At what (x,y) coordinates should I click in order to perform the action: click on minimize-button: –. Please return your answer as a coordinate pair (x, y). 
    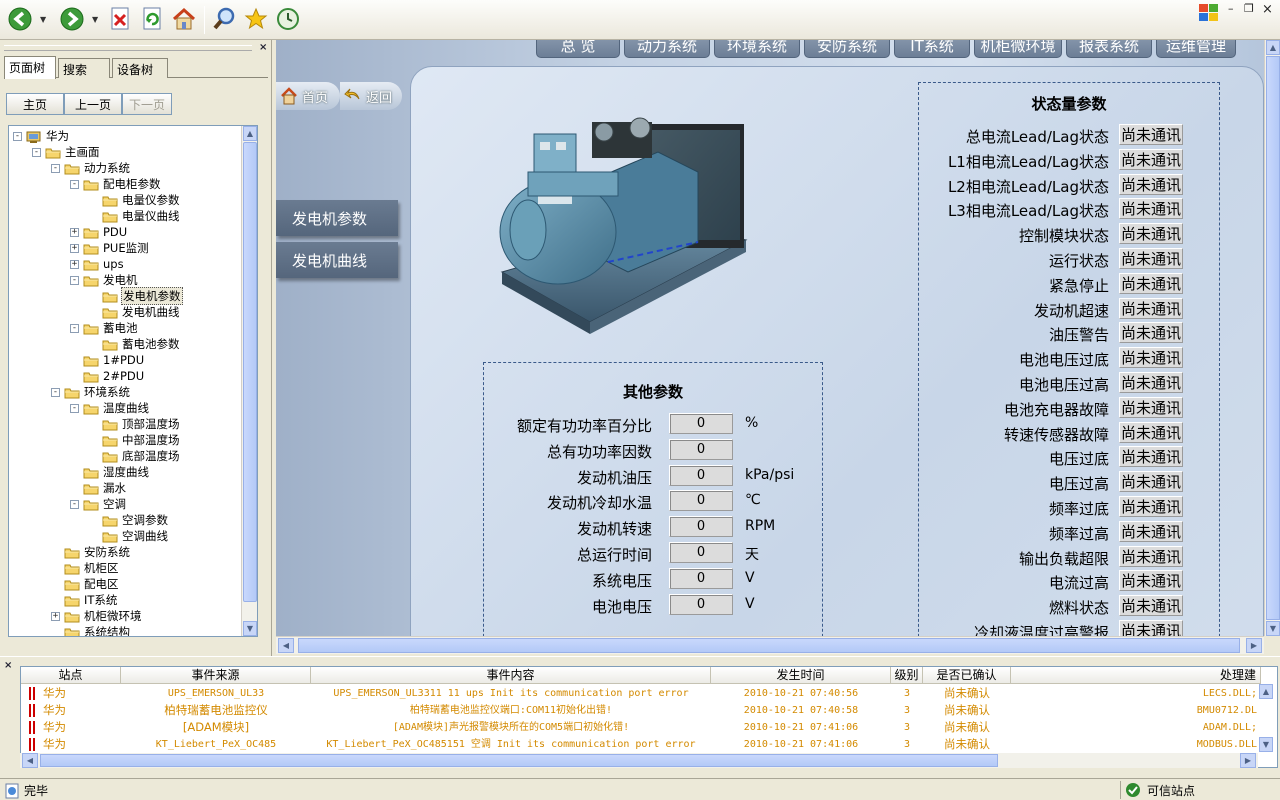
    Looking at the image, I should click on (1231, 8).